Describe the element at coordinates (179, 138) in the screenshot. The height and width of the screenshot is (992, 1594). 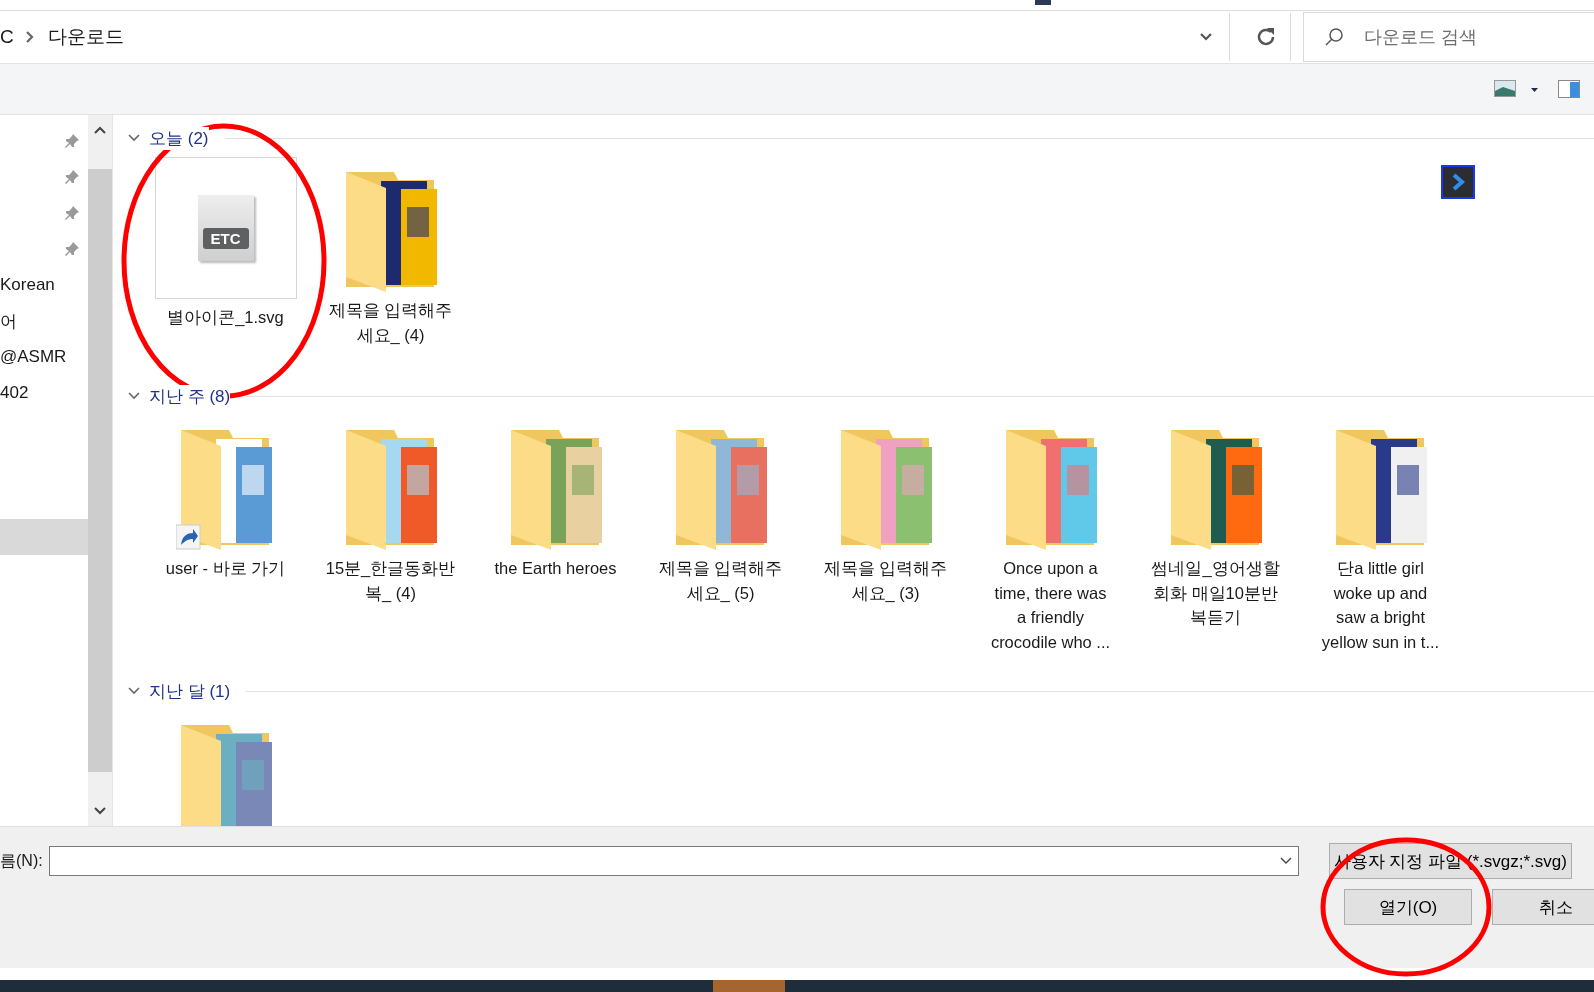
I see `group-header: 오늘 (2)` at that location.